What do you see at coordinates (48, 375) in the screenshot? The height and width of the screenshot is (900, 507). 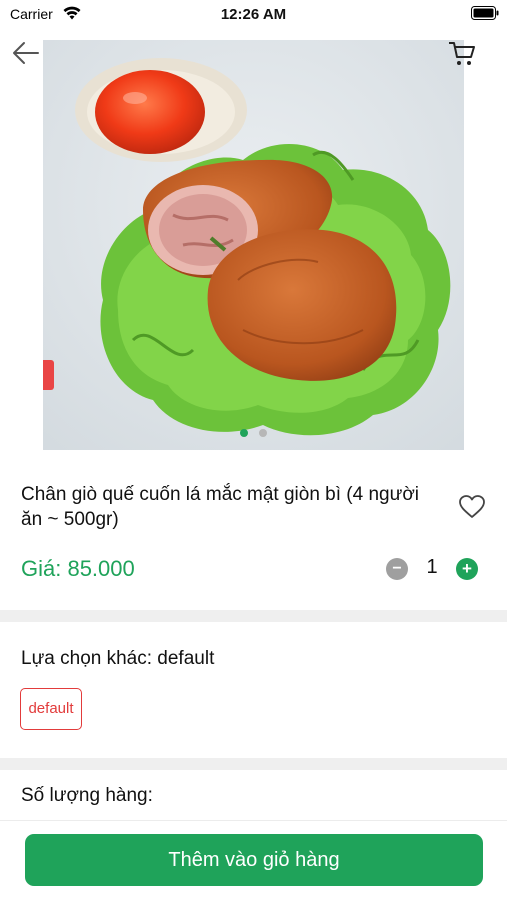 I see `side-tab` at bounding box center [48, 375].